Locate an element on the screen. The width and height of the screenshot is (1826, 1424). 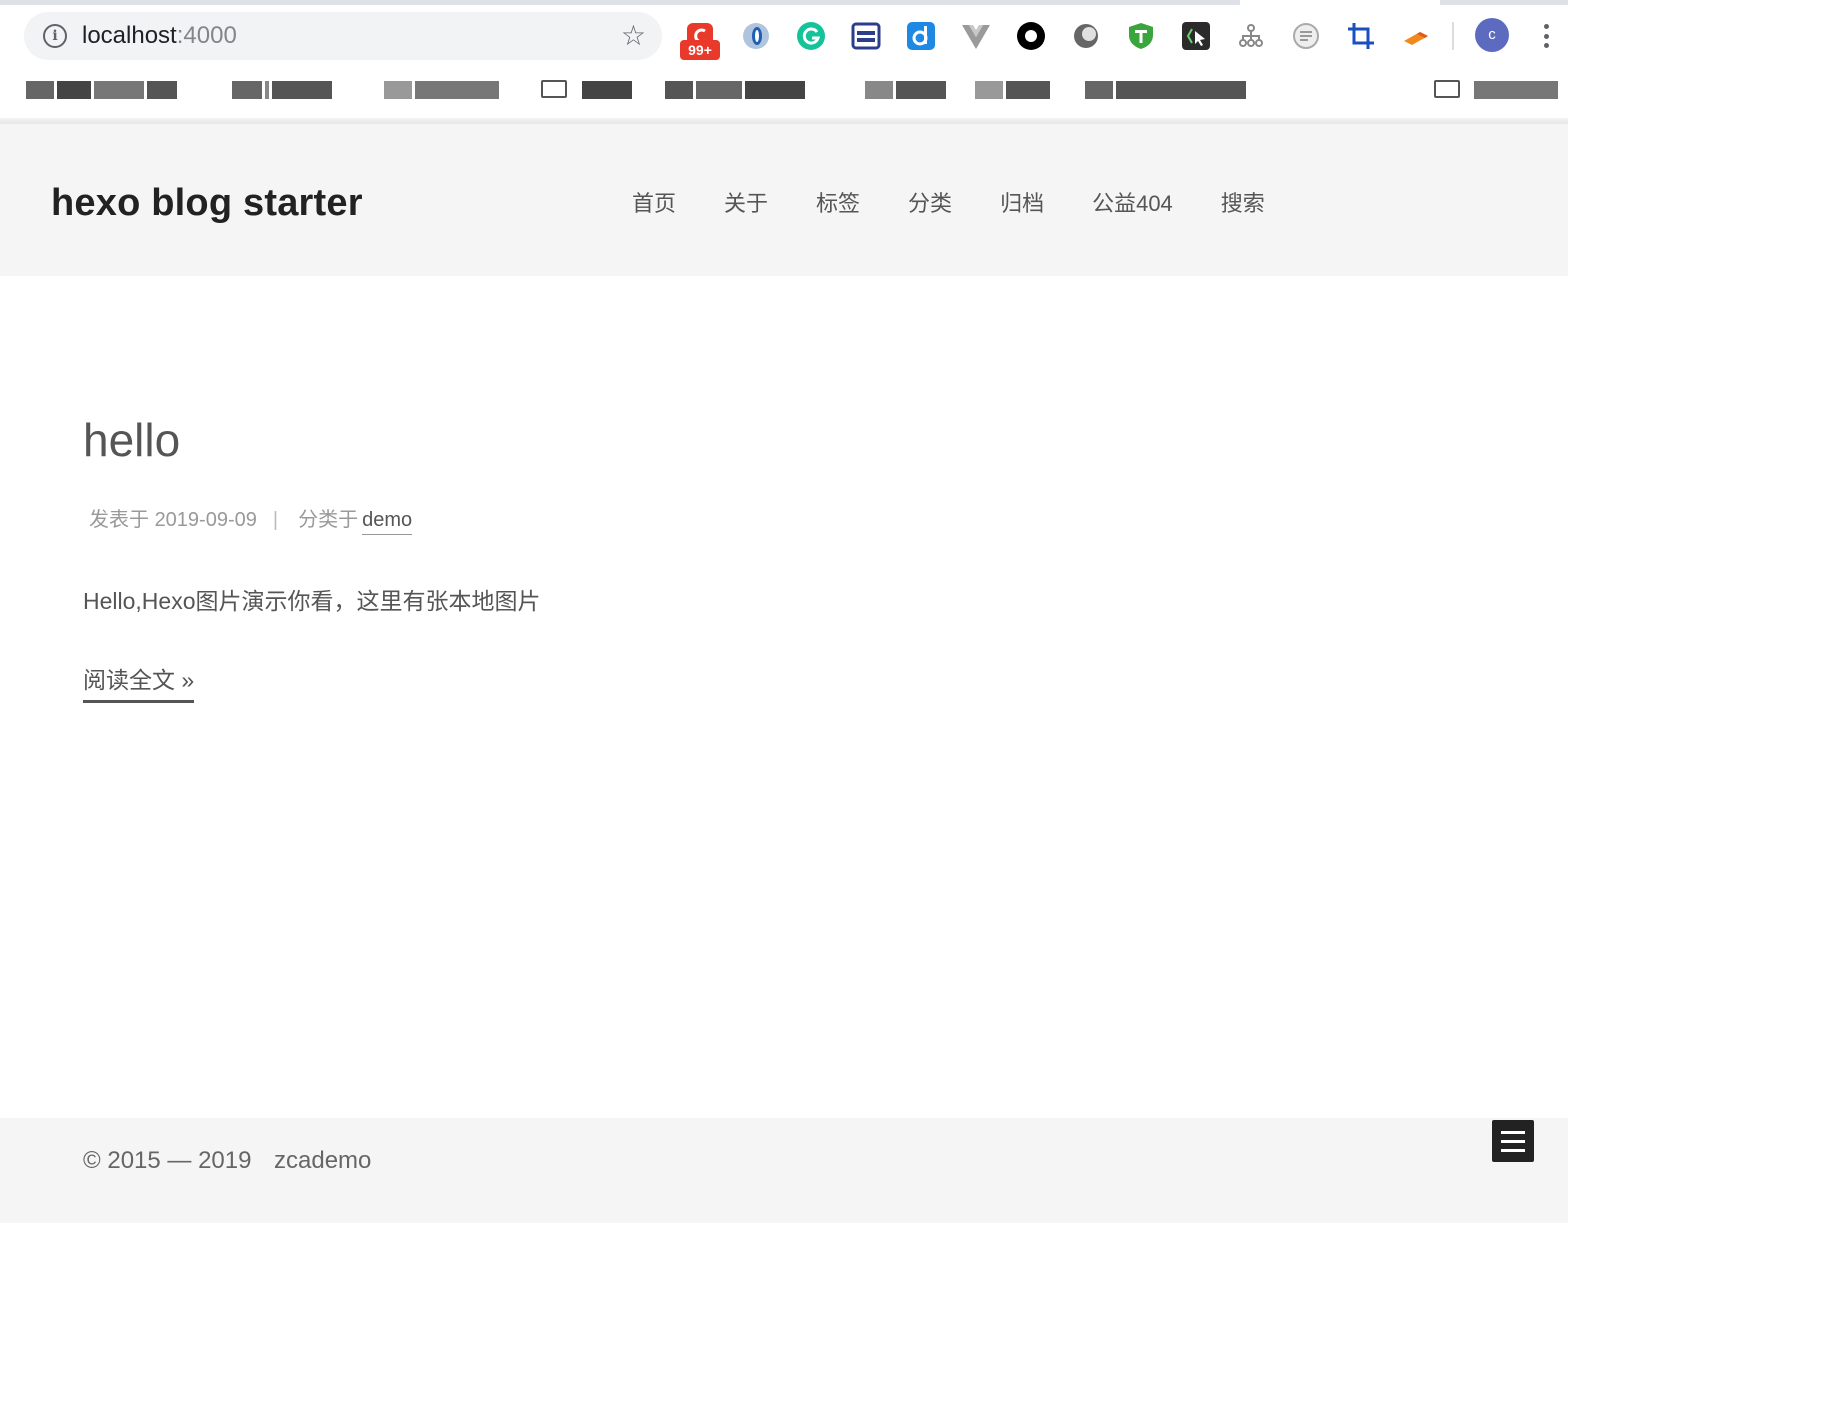
sitemap-icon is located at coordinates (1251, 36).